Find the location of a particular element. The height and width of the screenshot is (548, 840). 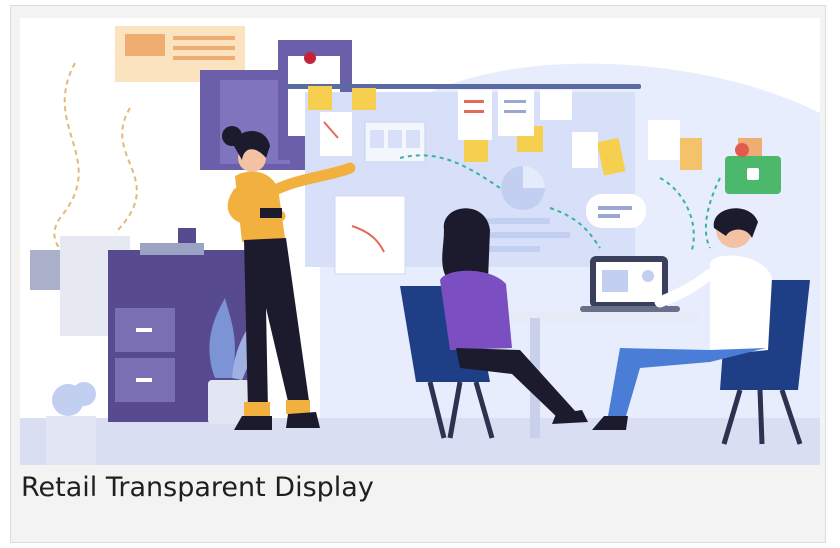

board-rail is located at coordinates (463, 86).